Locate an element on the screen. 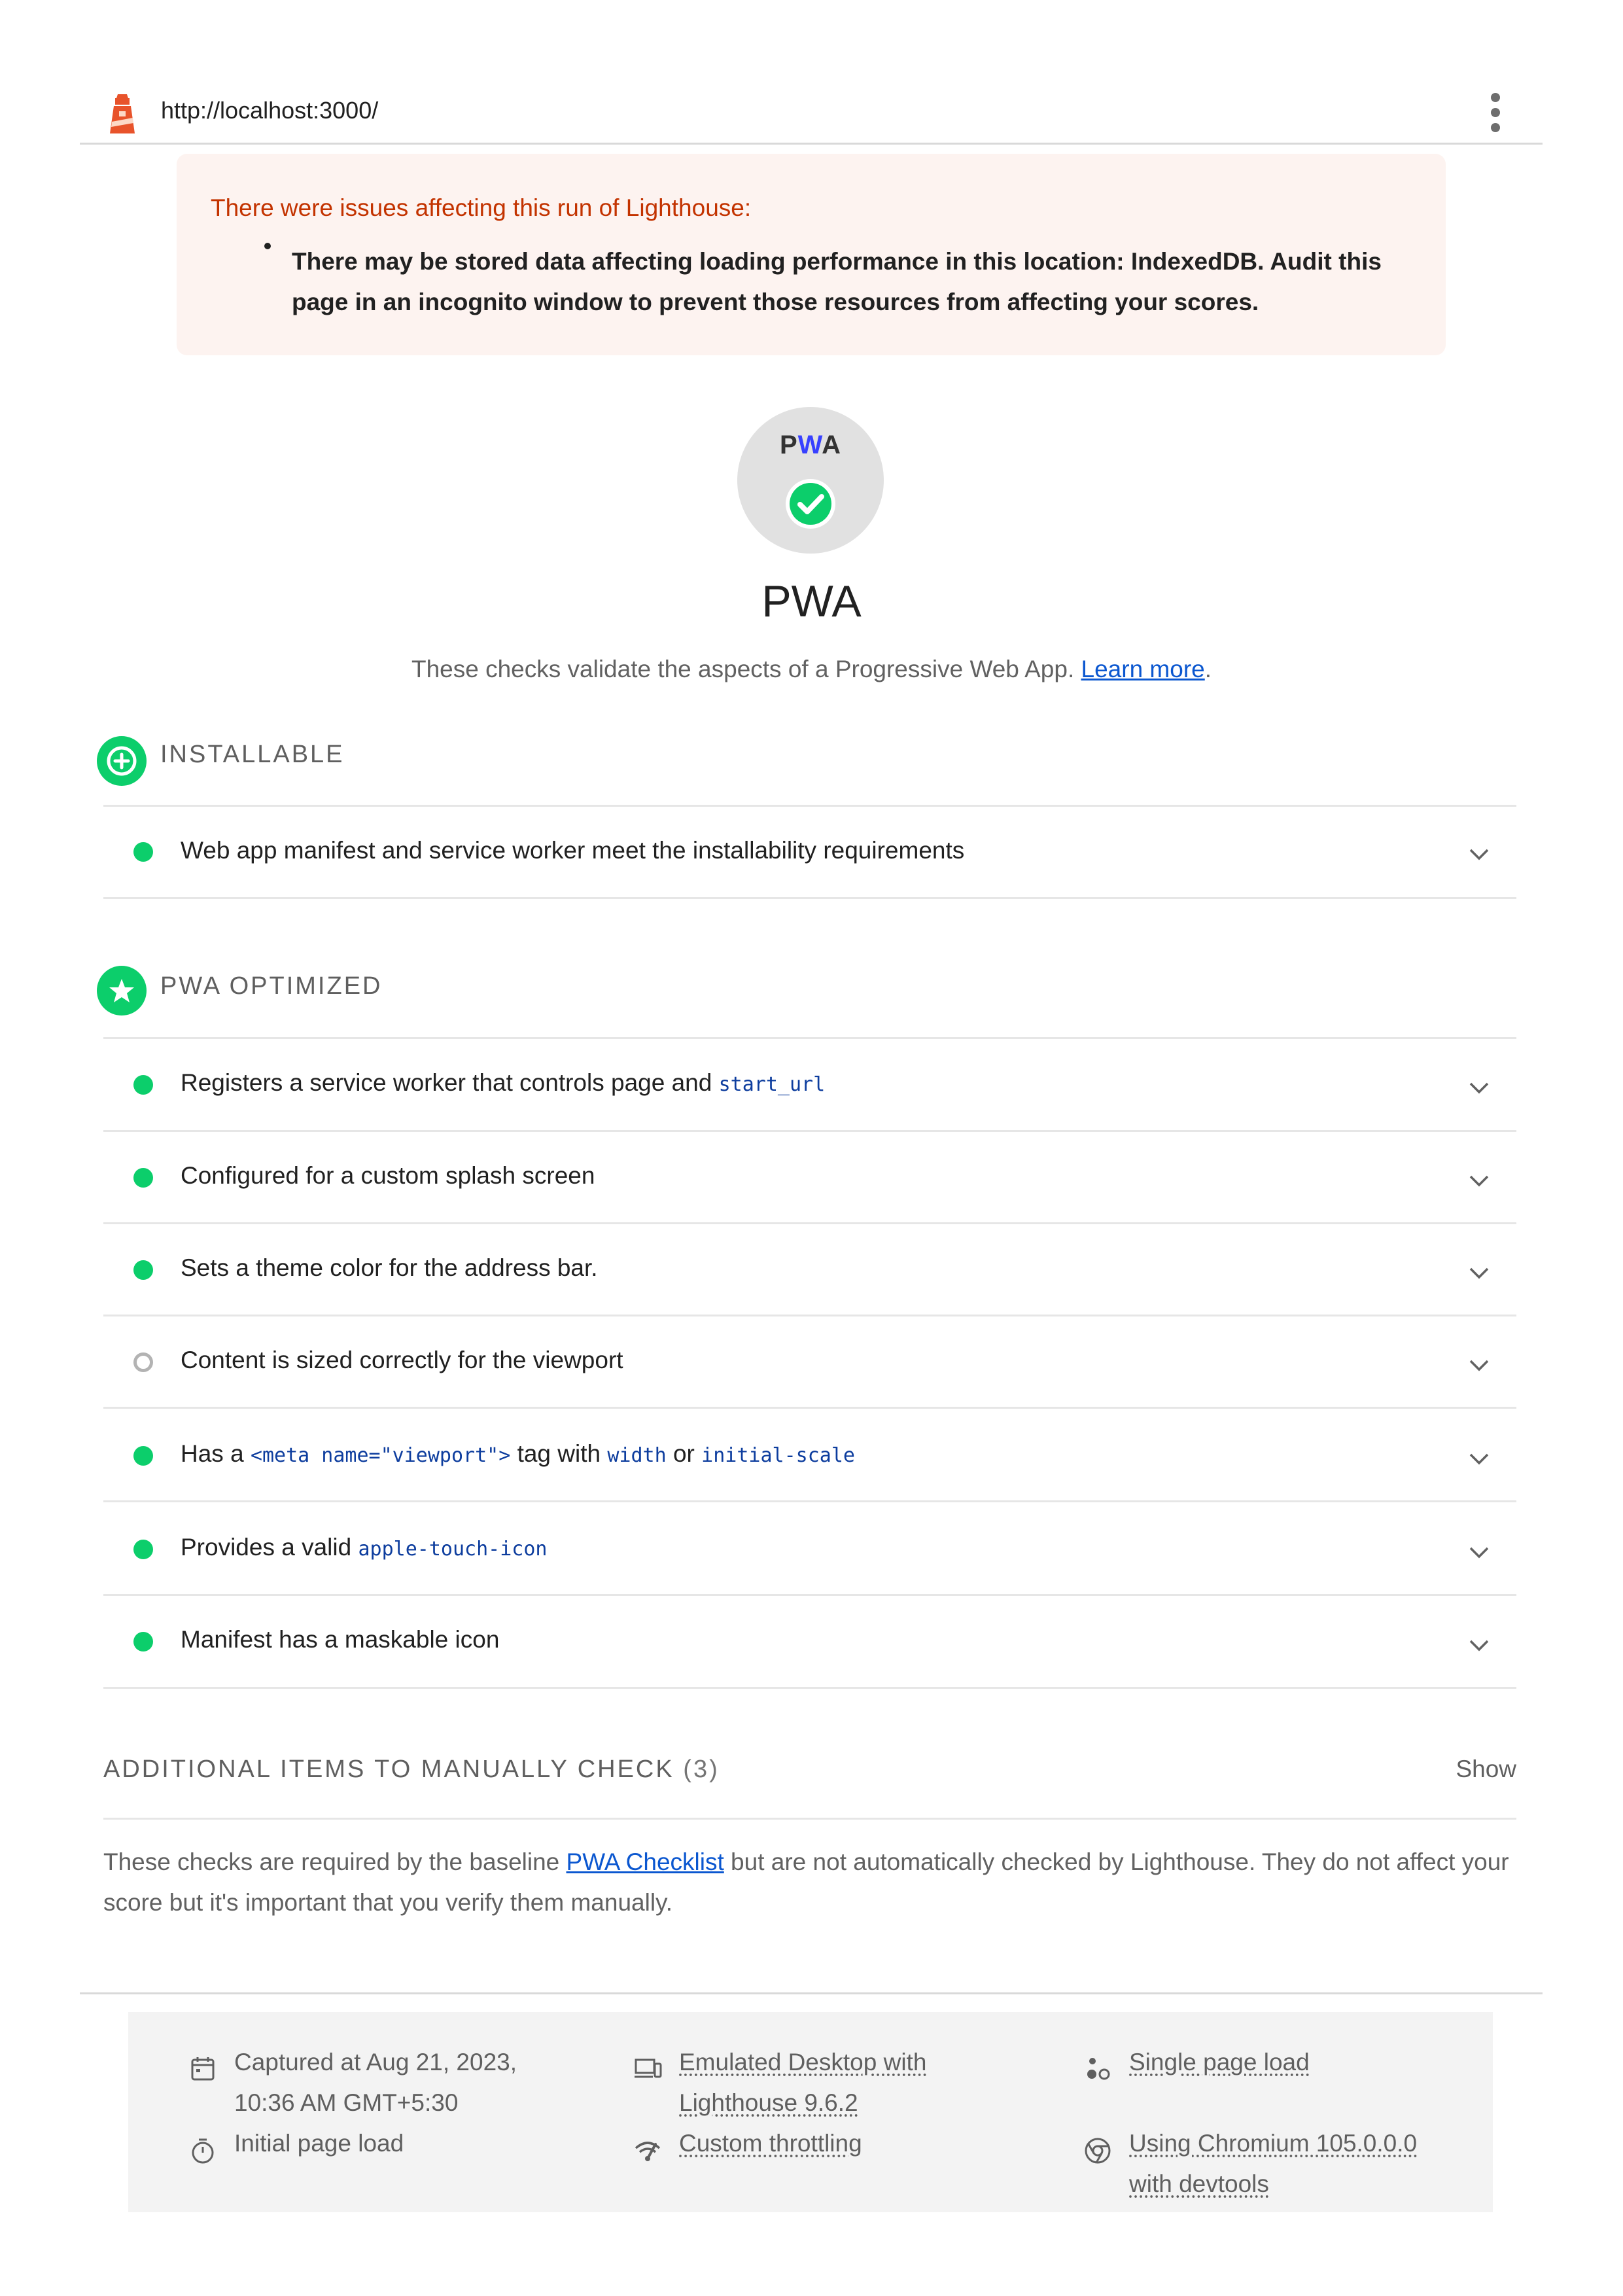  calendar-icon is located at coordinates (203, 2069).